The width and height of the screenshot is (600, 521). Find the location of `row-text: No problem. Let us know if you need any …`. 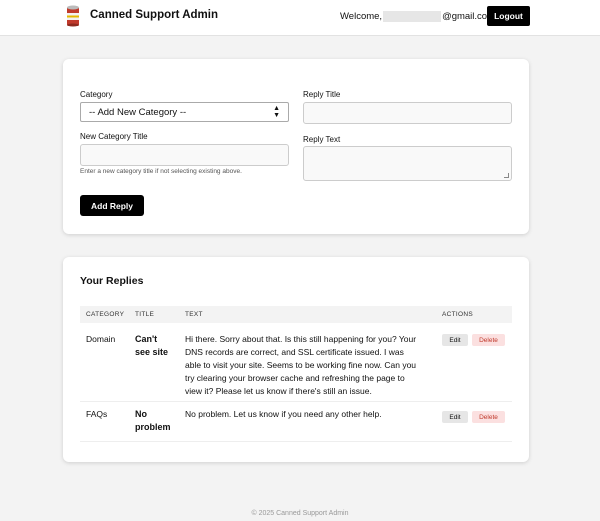

row-text: No problem. Let us know if you need any … is located at coordinates (310, 414).